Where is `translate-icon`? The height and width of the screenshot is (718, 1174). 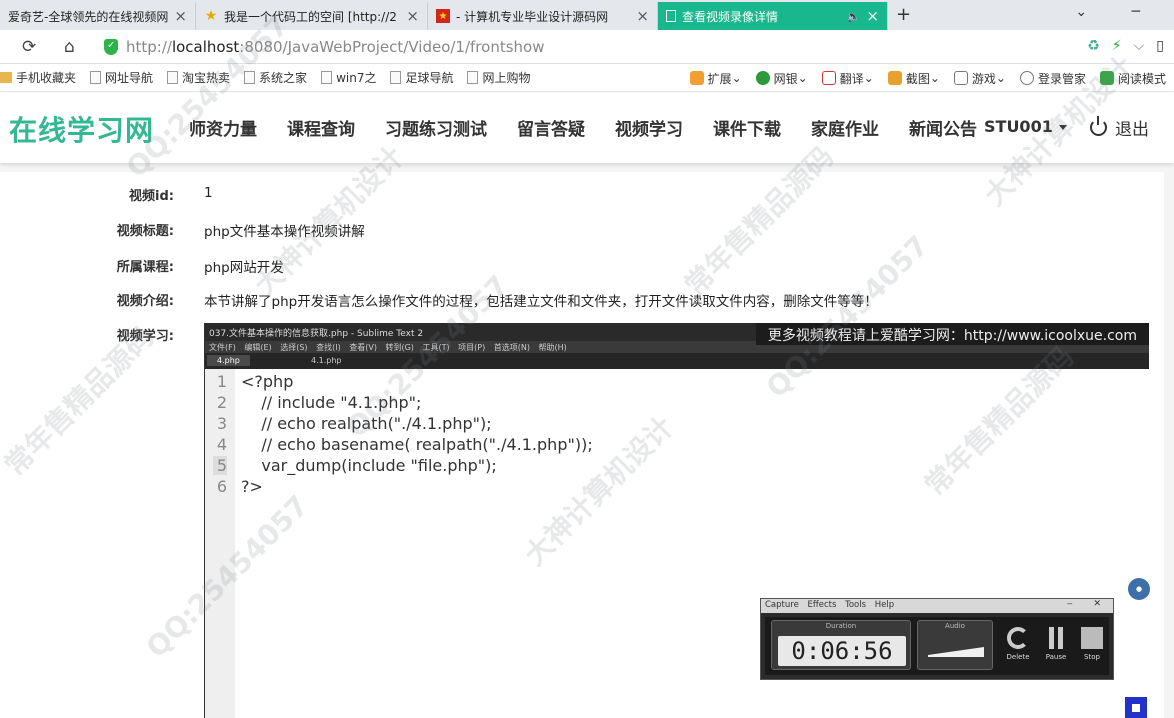
translate-icon is located at coordinates (828, 78).